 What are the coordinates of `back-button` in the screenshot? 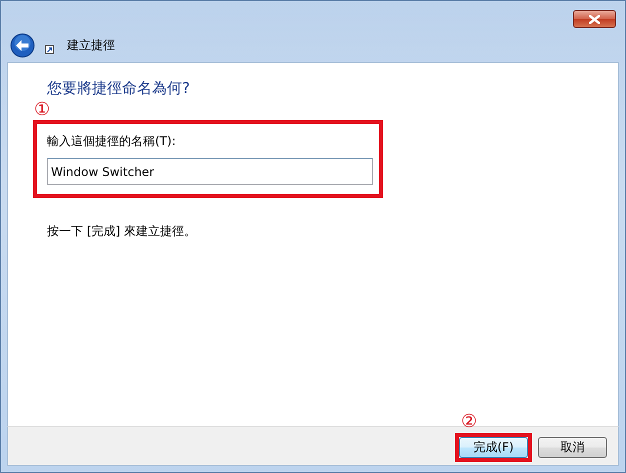 It's located at (22, 45).